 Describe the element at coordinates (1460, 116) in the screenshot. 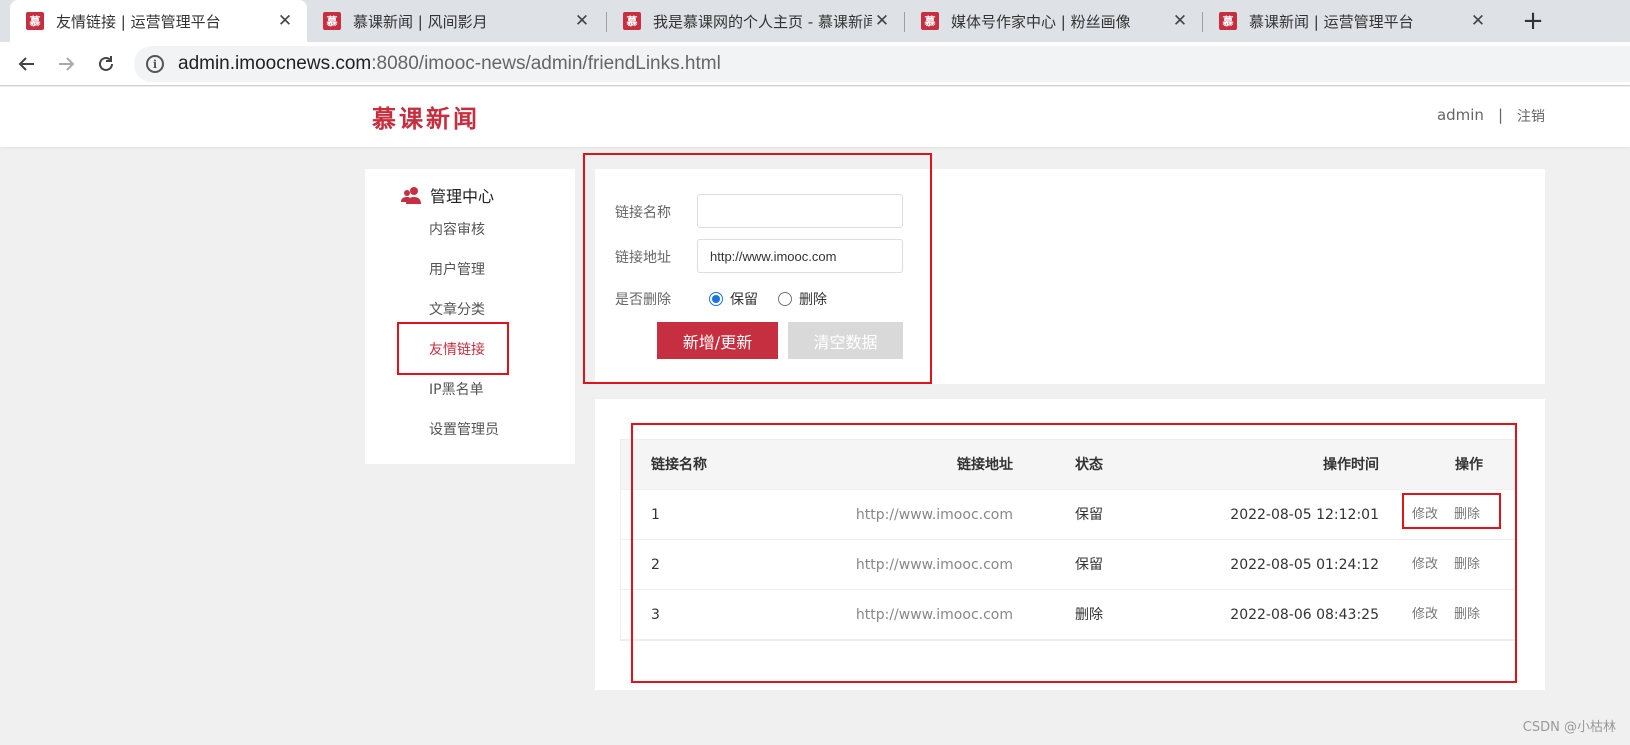

I see `username-link: admin` at that location.